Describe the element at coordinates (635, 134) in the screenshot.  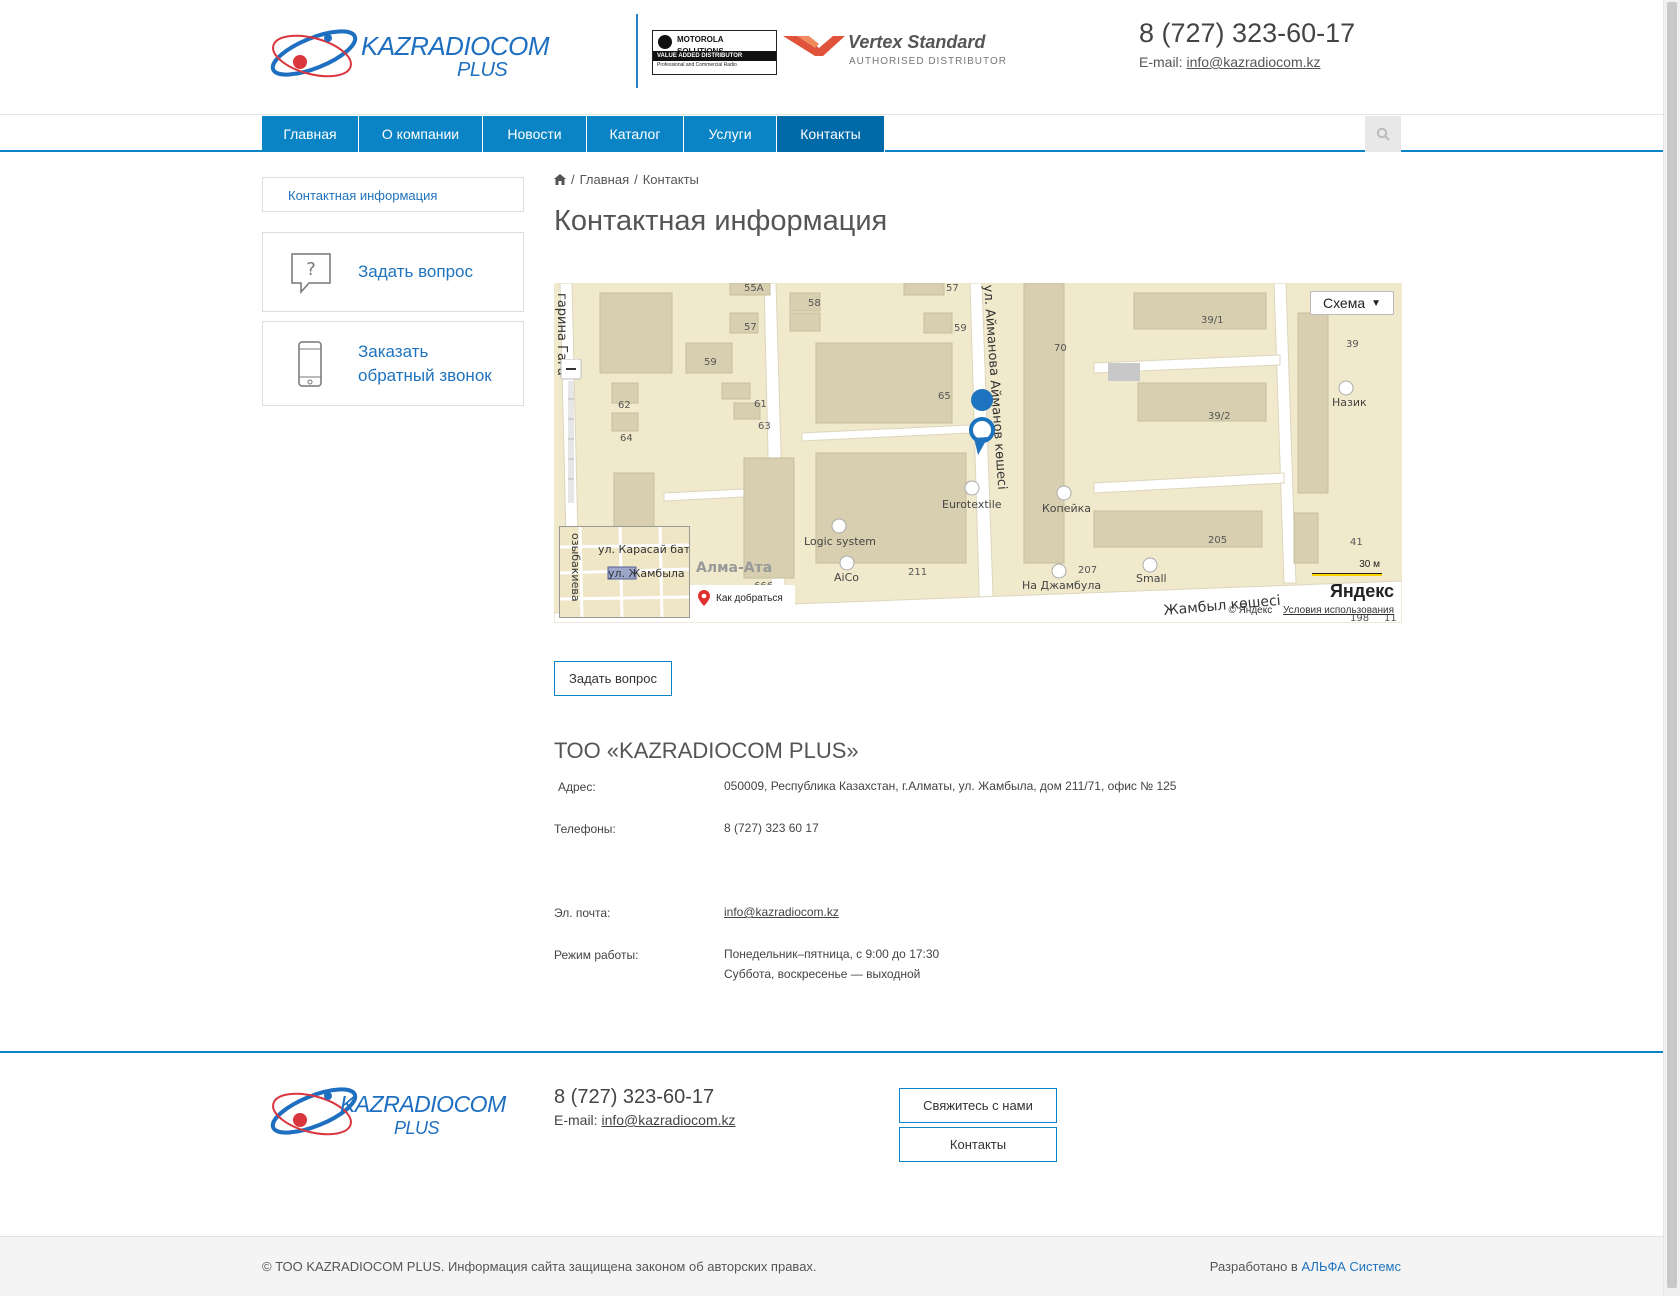
I see `nav-item-catalog: Каталог` at that location.